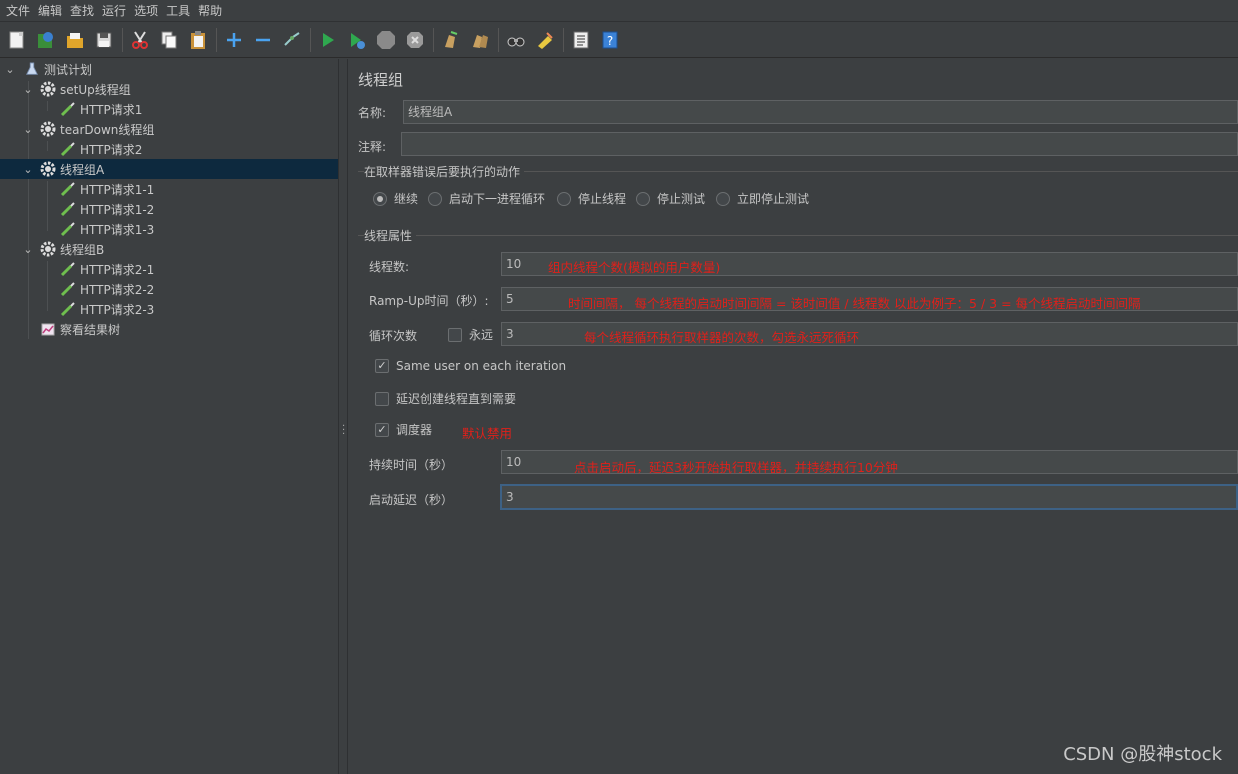 The image size is (1238, 774). I want to click on shutdown-icon, so click(415, 40).